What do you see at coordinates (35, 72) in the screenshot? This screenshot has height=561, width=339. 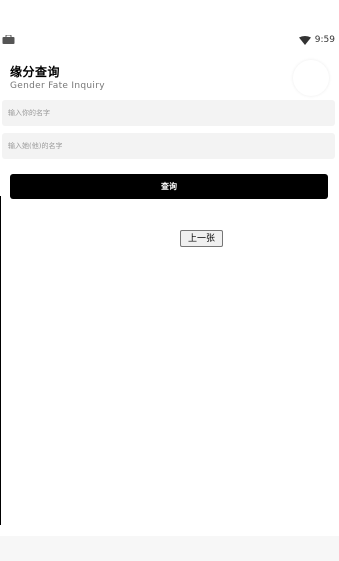 I see `page-title: 缘分查询` at bounding box center [35, 72].